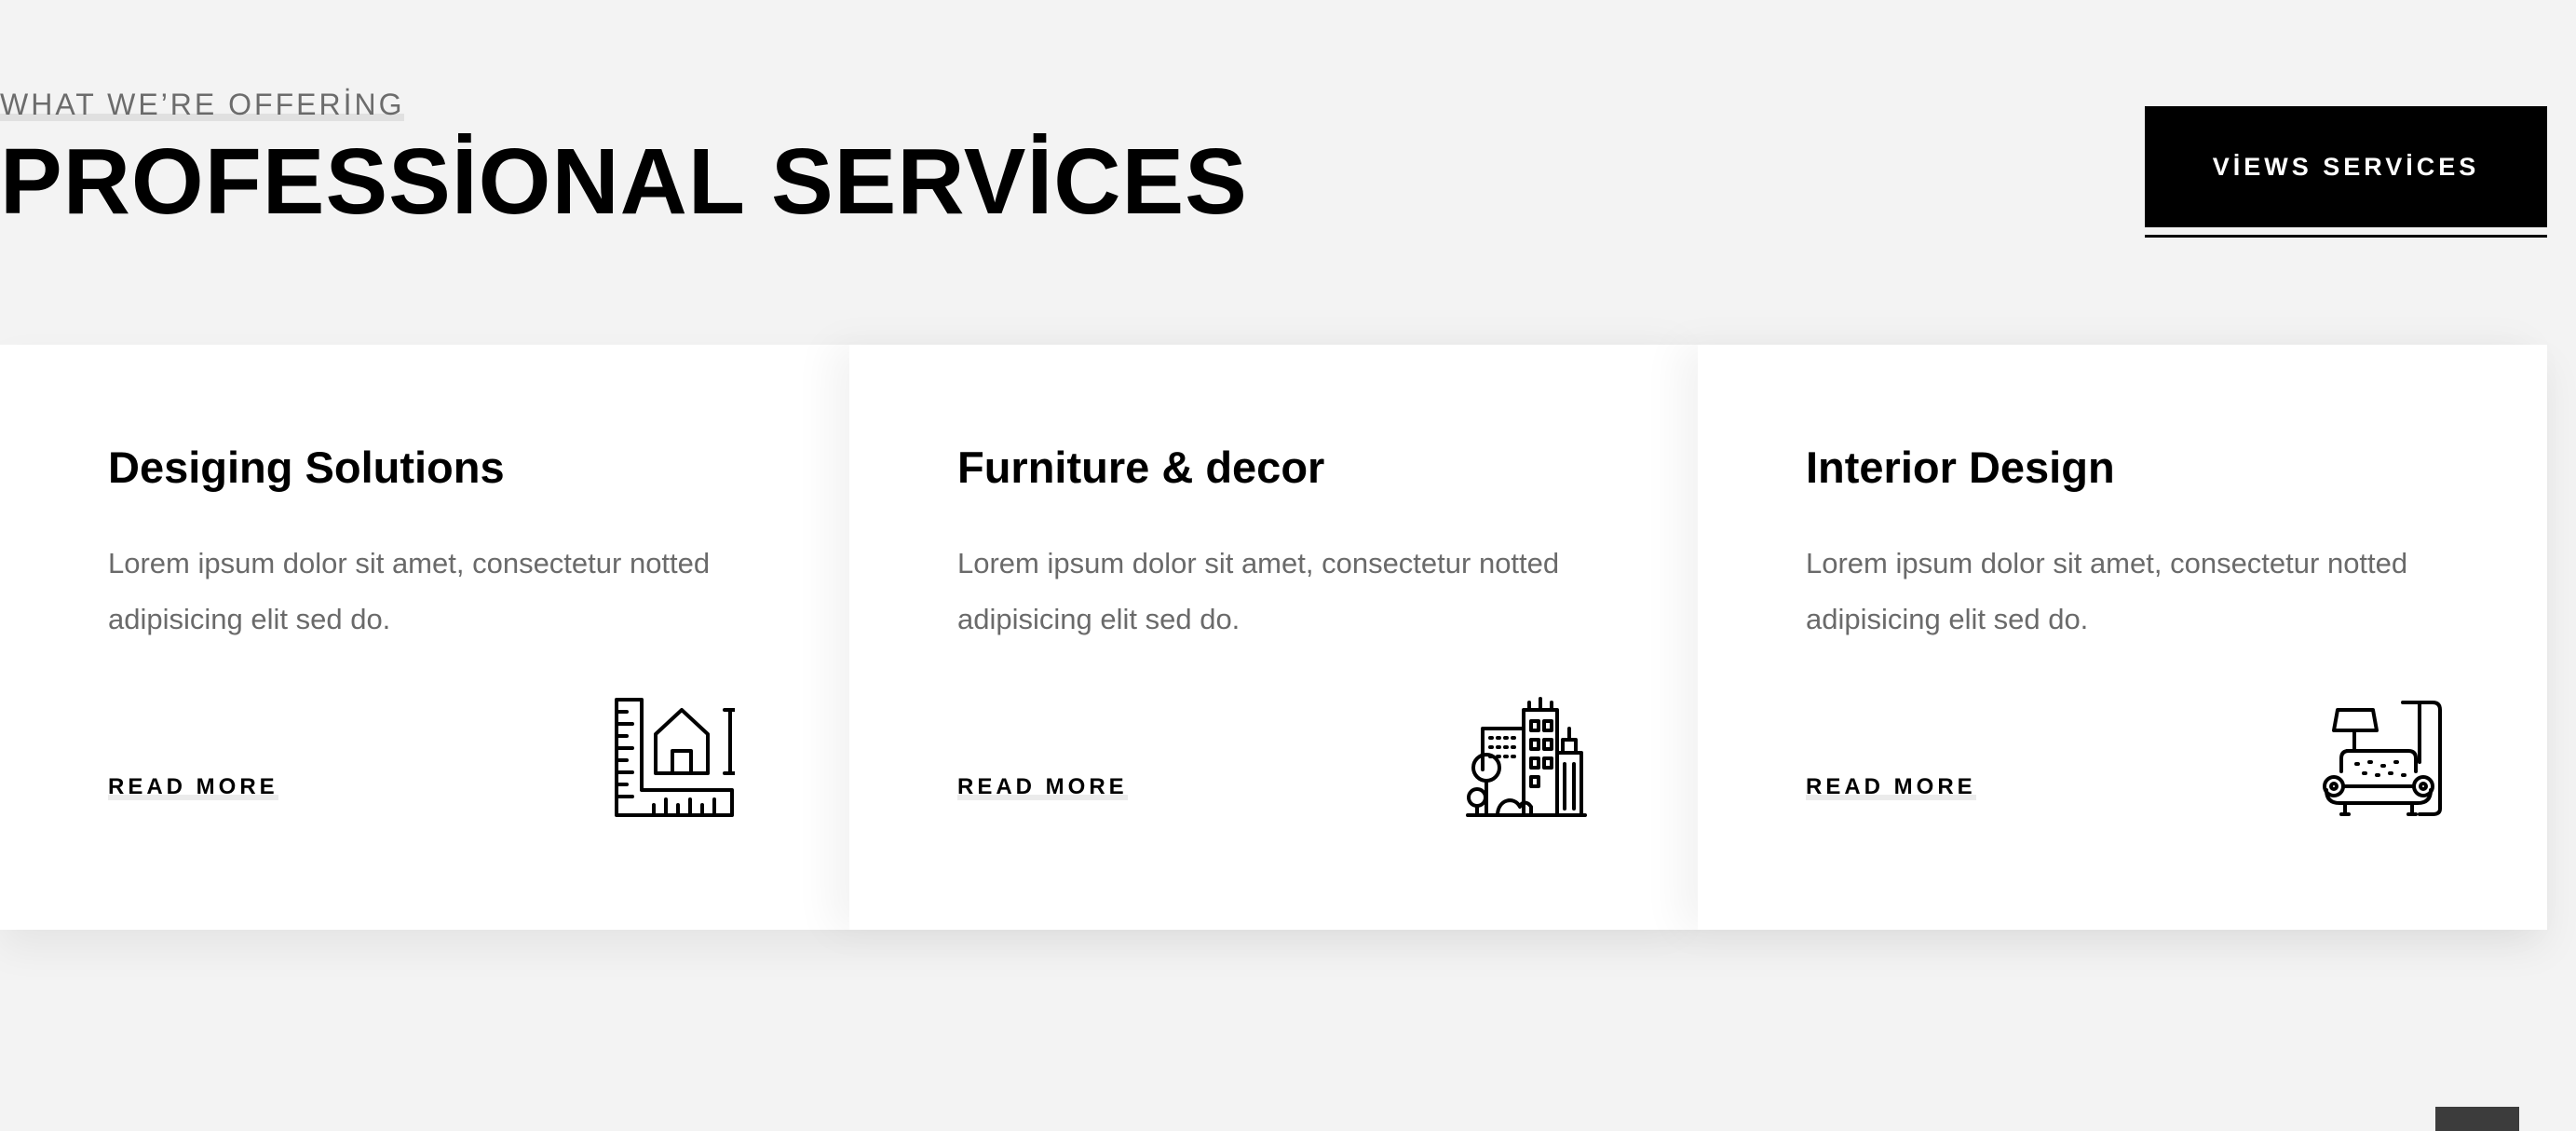  Describe the element at coordinates (1141, 467) in the screenshot. I see `card-title: Furniture & decor` at that location.